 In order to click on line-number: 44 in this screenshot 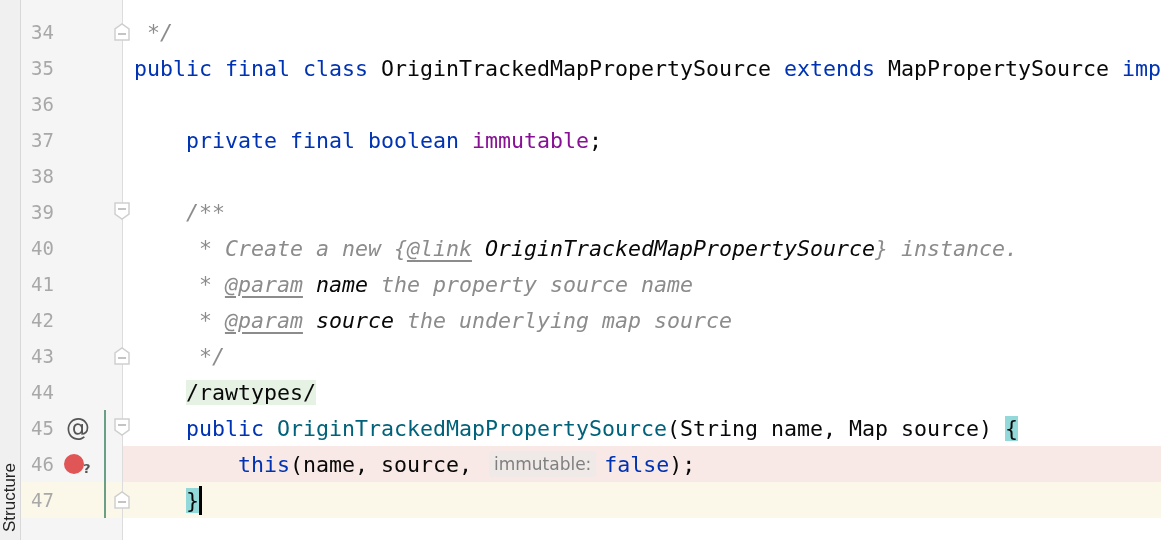, I will do `click(42, 392)`.